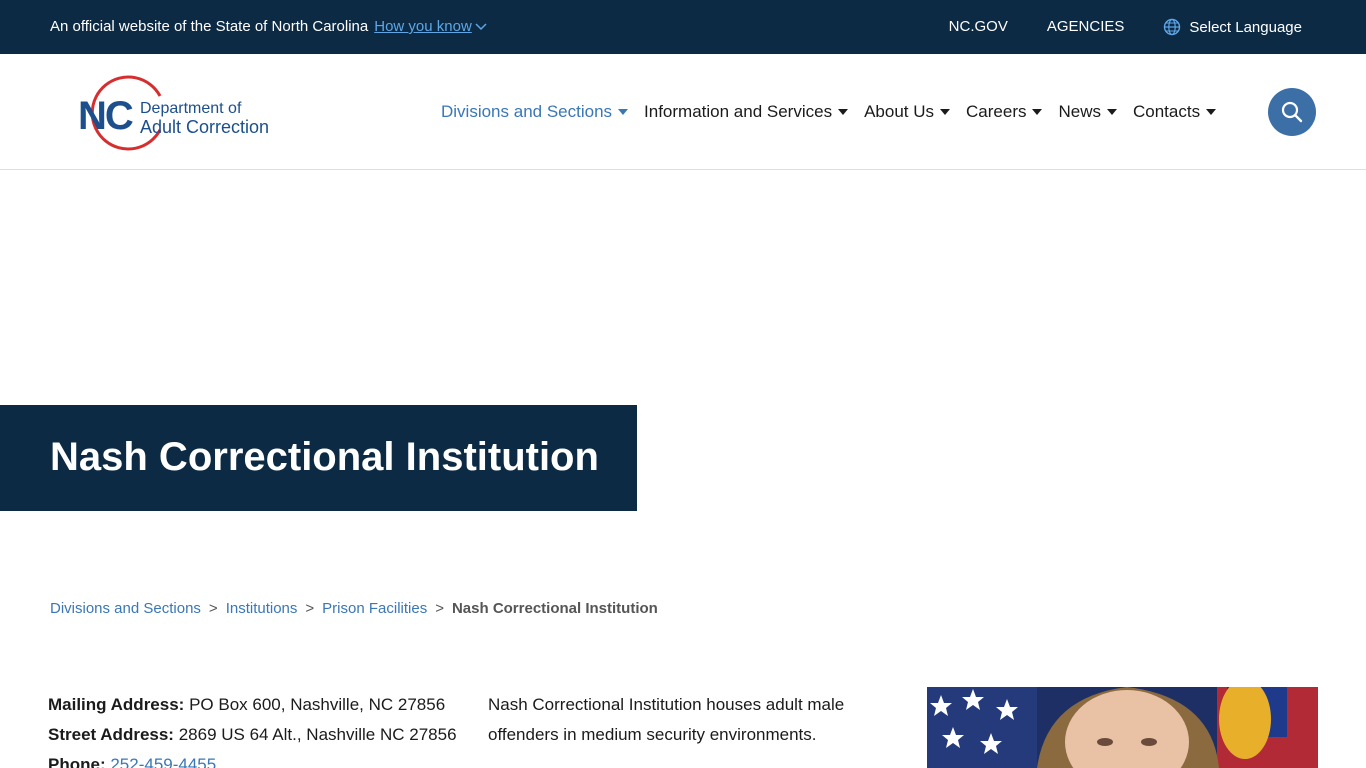 Image resolution: width=1366 pixels, height=768 pixels. What do you see at coordinates (1172, 27) in the screenshot?
I see `globe-icon` at bounding box center [1172, 27].